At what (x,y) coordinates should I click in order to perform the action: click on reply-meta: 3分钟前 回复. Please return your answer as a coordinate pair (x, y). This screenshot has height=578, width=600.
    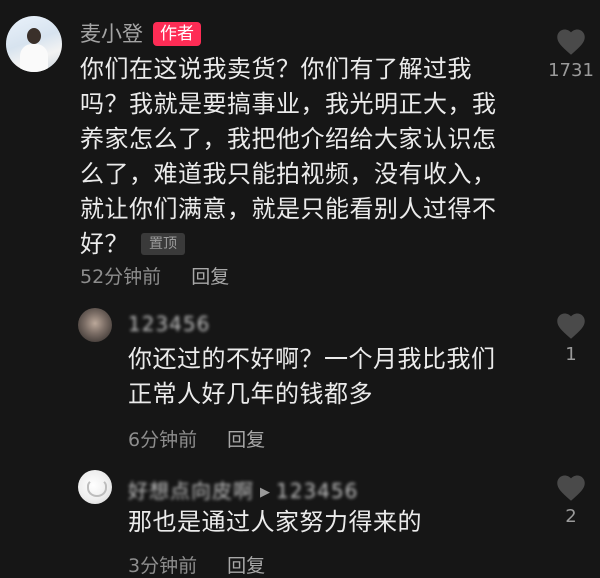
    Looking at the image, I should click on (196, 564).